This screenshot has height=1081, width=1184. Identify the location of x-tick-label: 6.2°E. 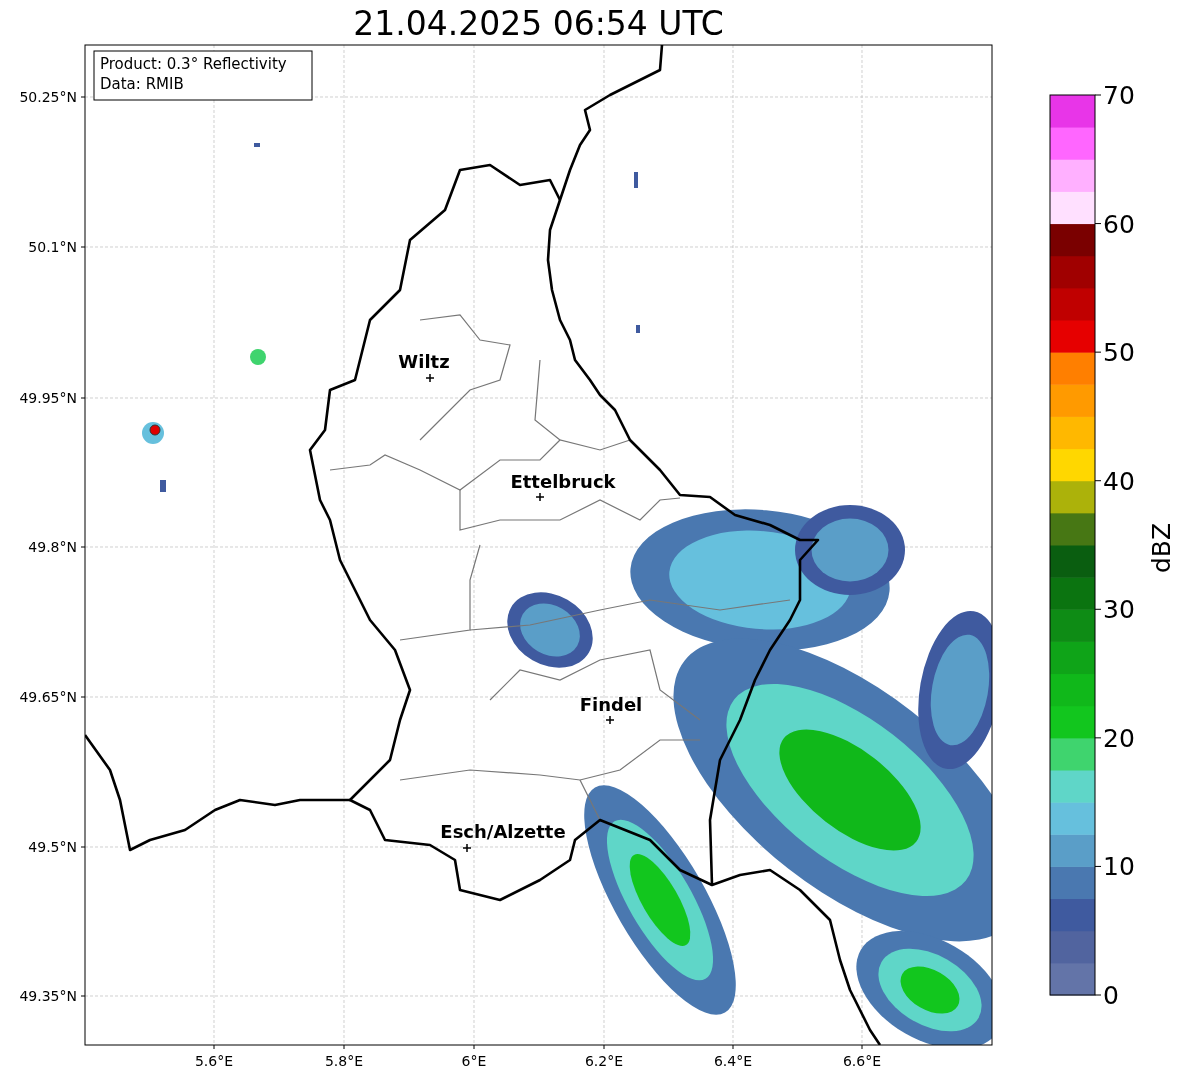
(604, 1061).